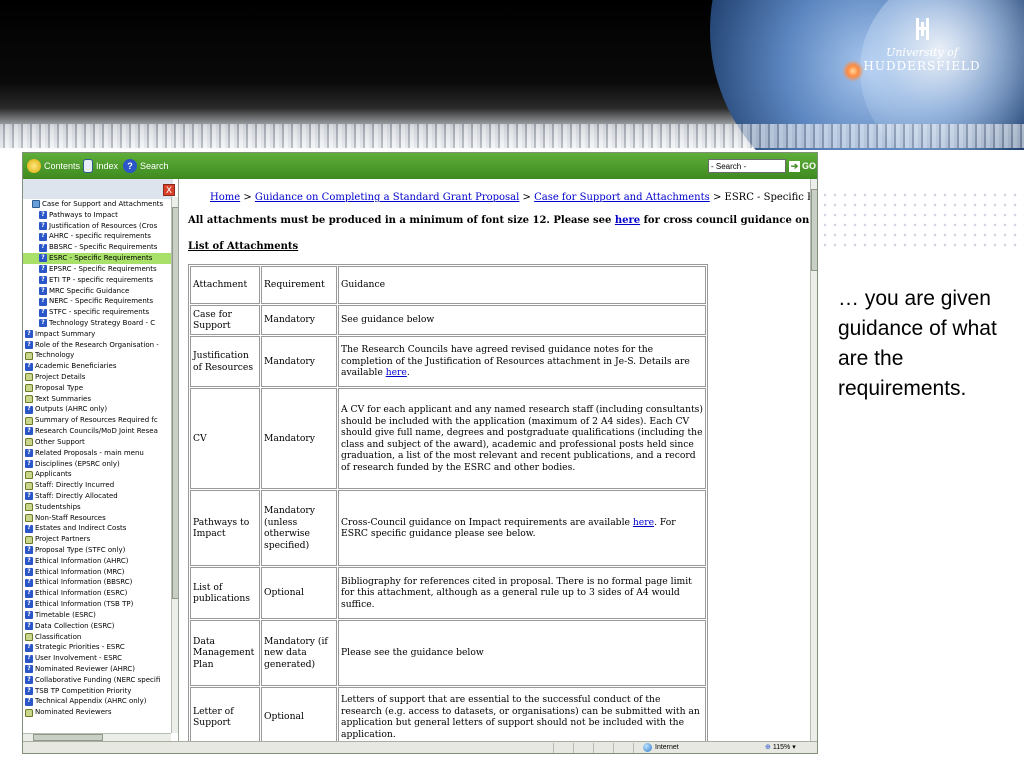  Describe the element at coordinates (225, 320) in the screenshot. I see `cell-attachment: Case for Support` at that location.